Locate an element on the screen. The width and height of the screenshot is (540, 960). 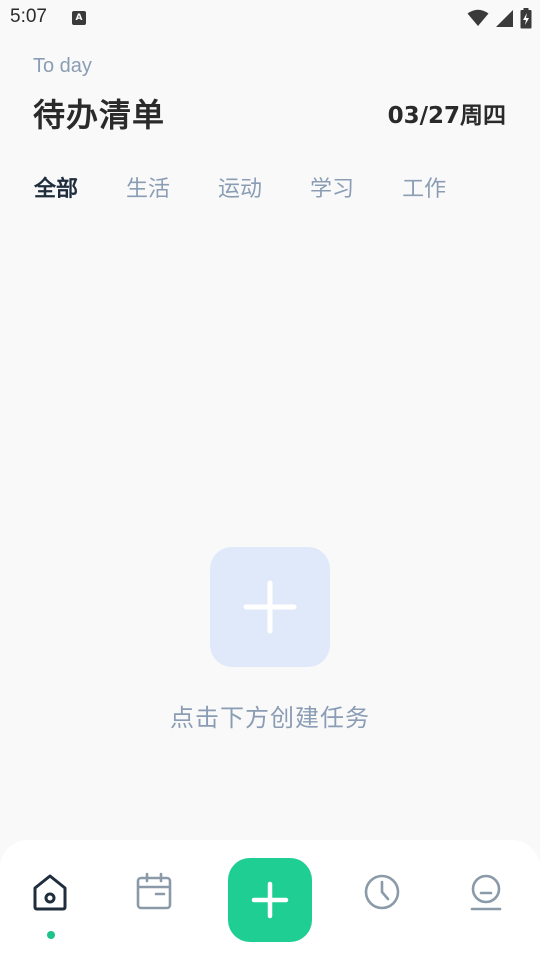
empty-state-add-button is located at coordinates (270, 607).